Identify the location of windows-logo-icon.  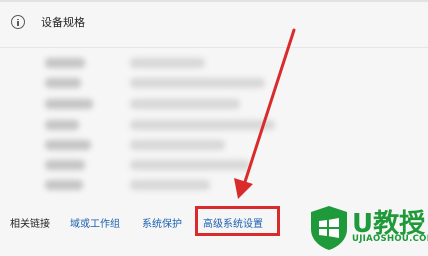
(329, 228).